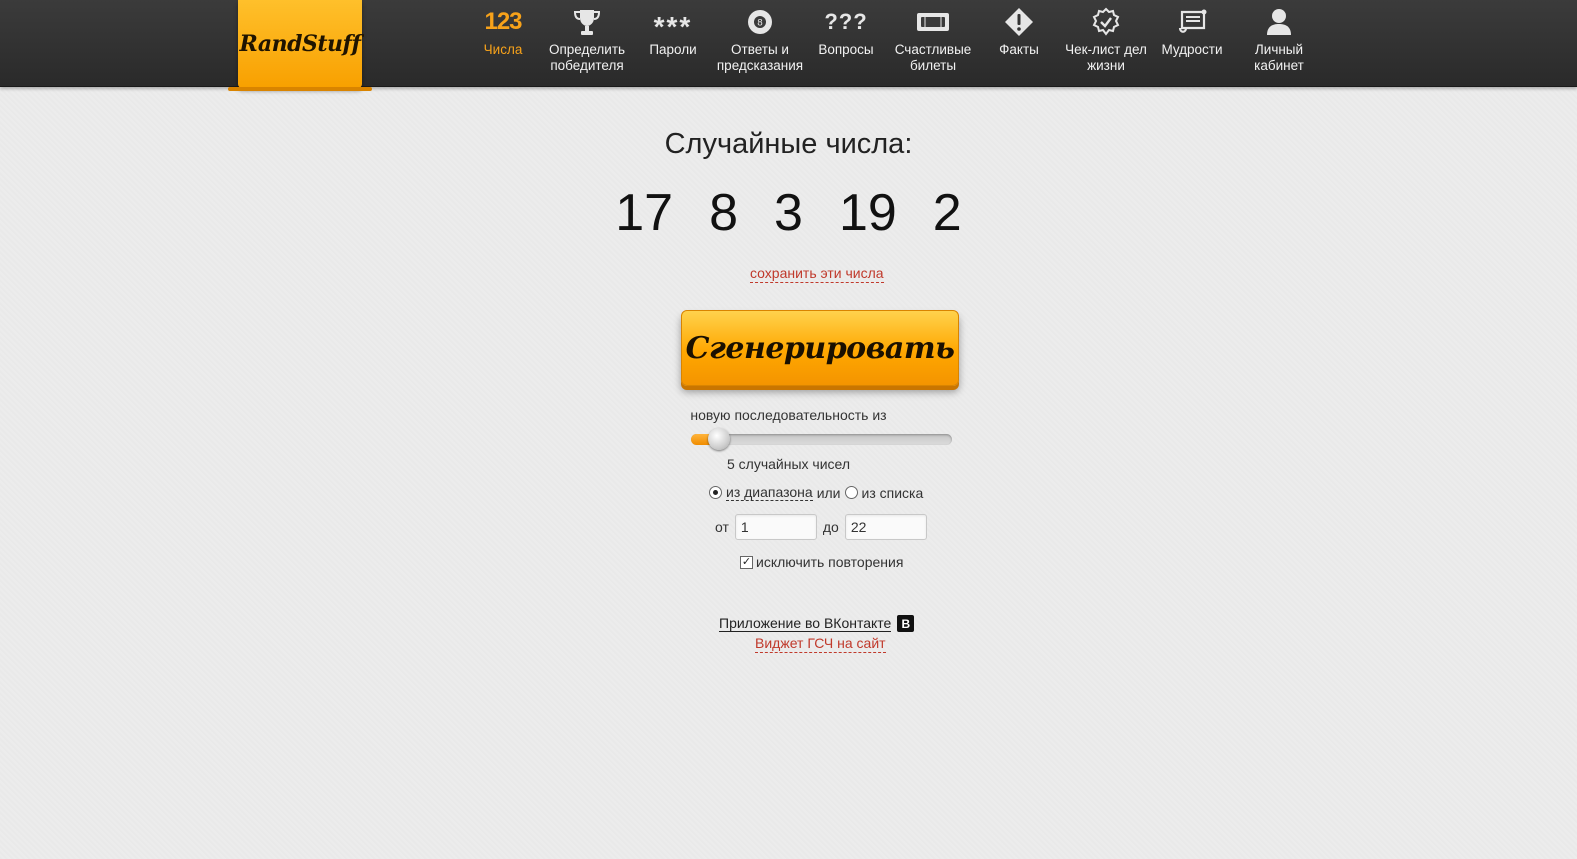 This screenshot has height=859, width=1577. I want to click on random-numbers-result: 17 8 3 19 2, so click(788, 213).